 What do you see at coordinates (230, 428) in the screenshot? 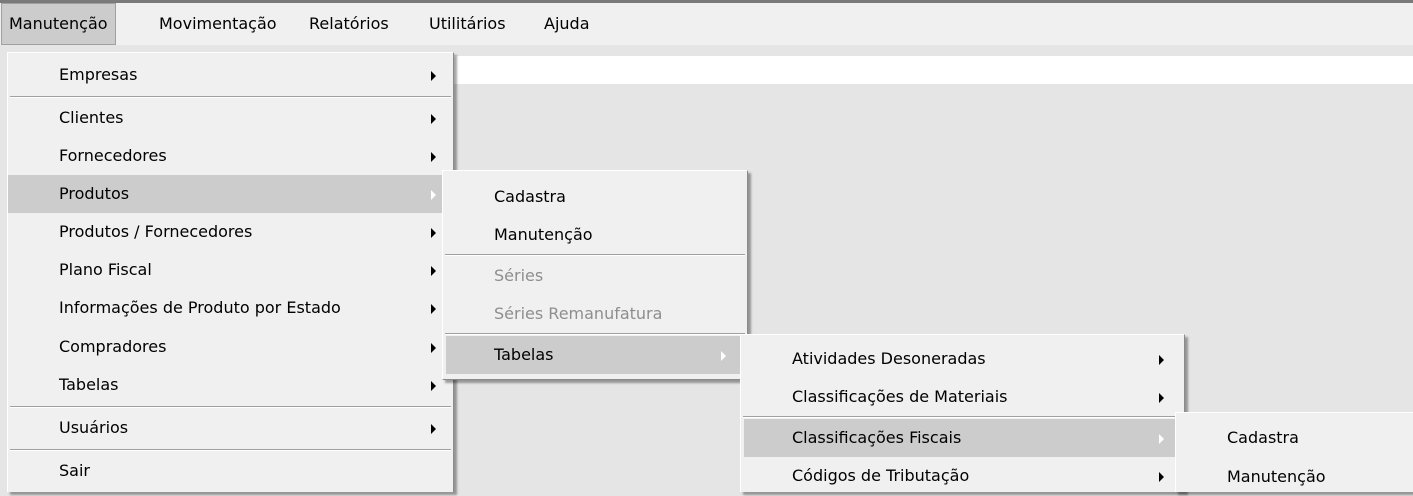
I see `menu-item-usuarios: Usuários` at bounding box center [230, 428].